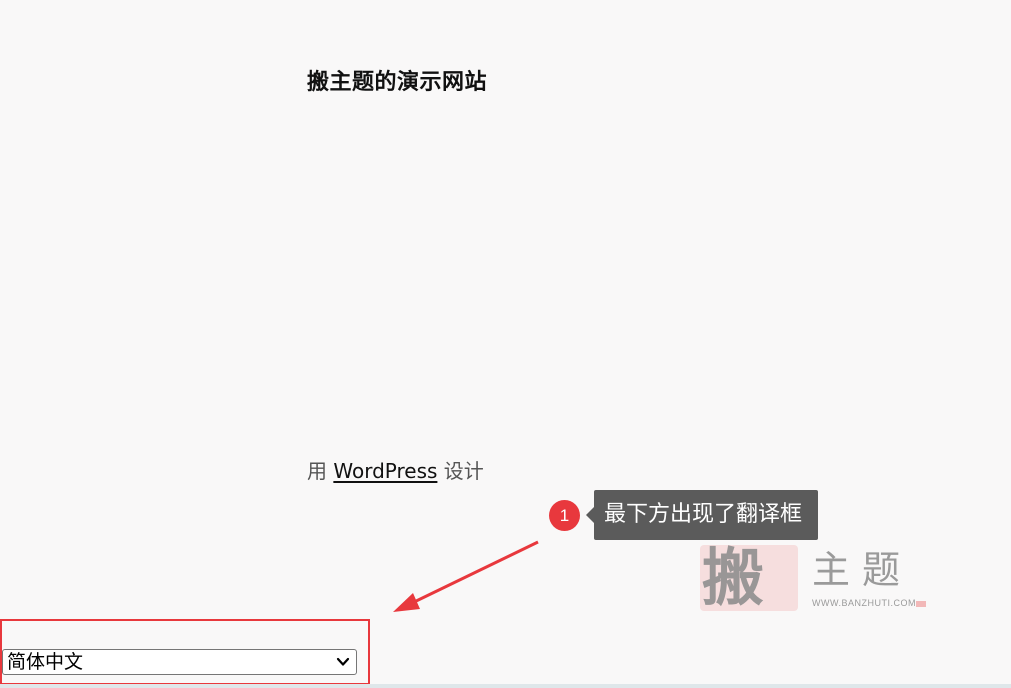  What do you see at coordinates (317, 471) in the screenshot?
I see `footer-credit-prefix: 用` at bounding box center [317, 471].